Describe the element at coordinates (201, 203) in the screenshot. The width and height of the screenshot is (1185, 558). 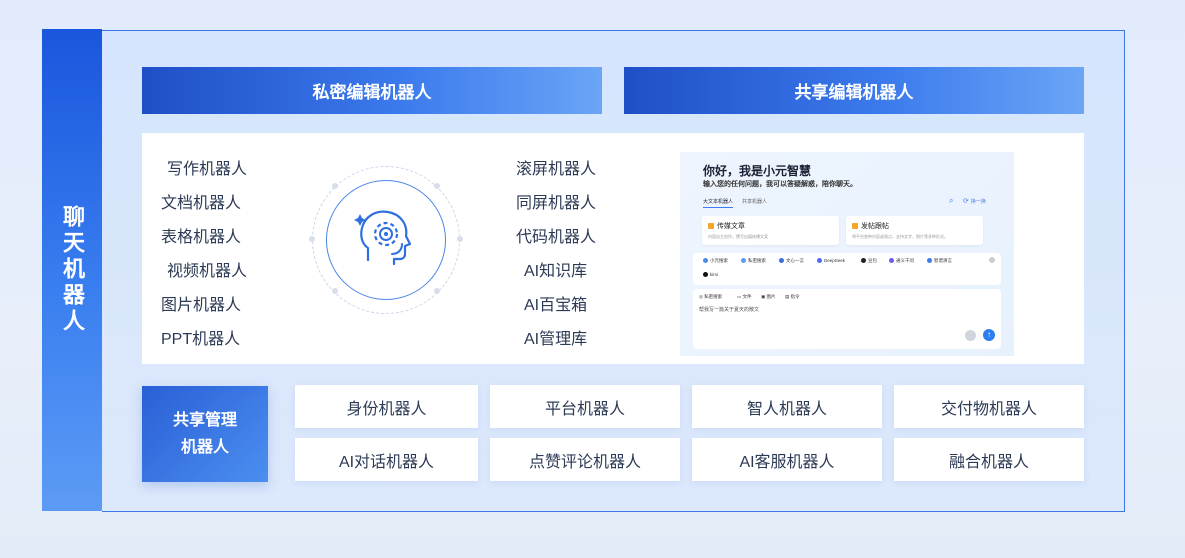
I see `robot-label-left: 文档机器人` at that location.